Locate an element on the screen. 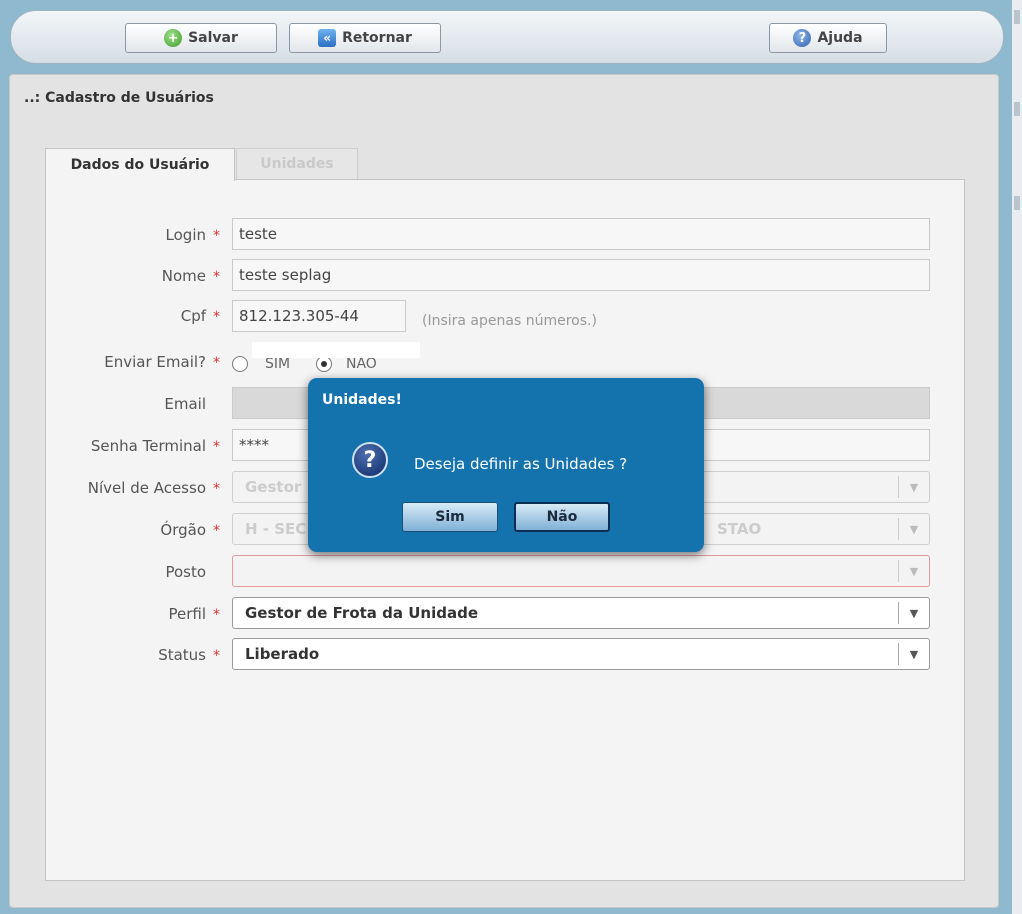 This screenshot has height=914, width=1022. login-label: Login is located at coordinates (185, 235).